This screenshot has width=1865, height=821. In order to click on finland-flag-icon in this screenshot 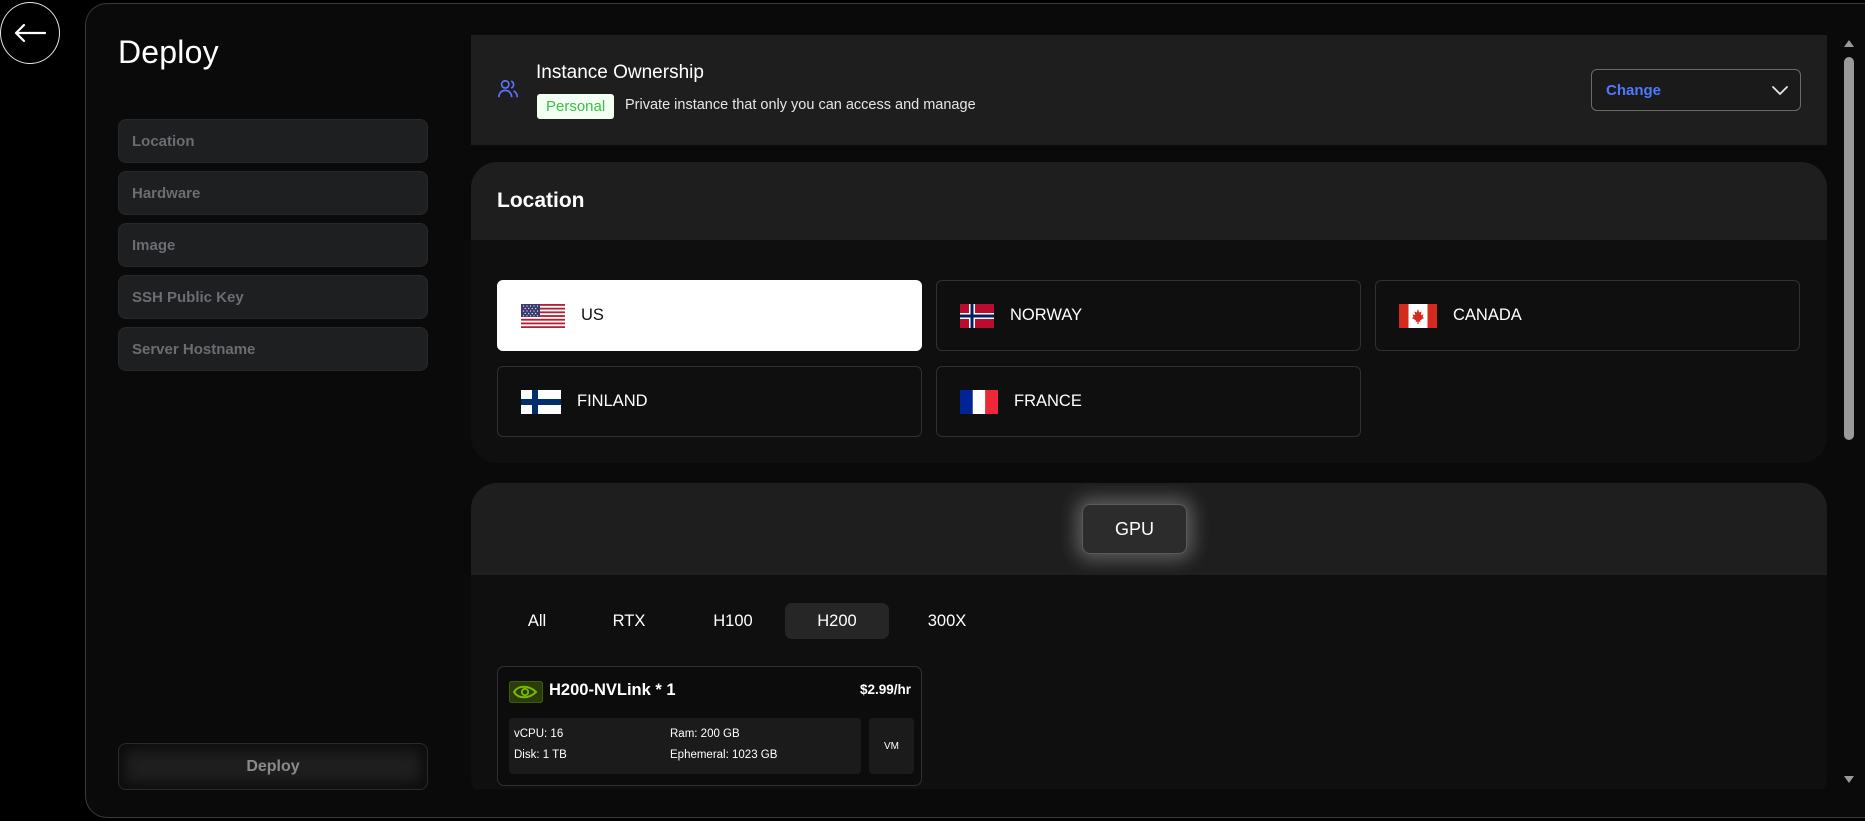, I will do `click(541, 401)`.